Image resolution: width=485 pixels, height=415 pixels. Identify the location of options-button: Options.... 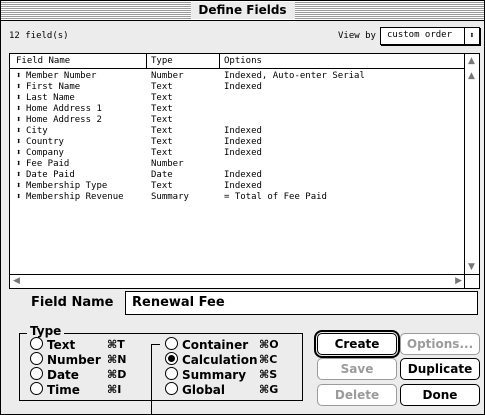
(440, 344).